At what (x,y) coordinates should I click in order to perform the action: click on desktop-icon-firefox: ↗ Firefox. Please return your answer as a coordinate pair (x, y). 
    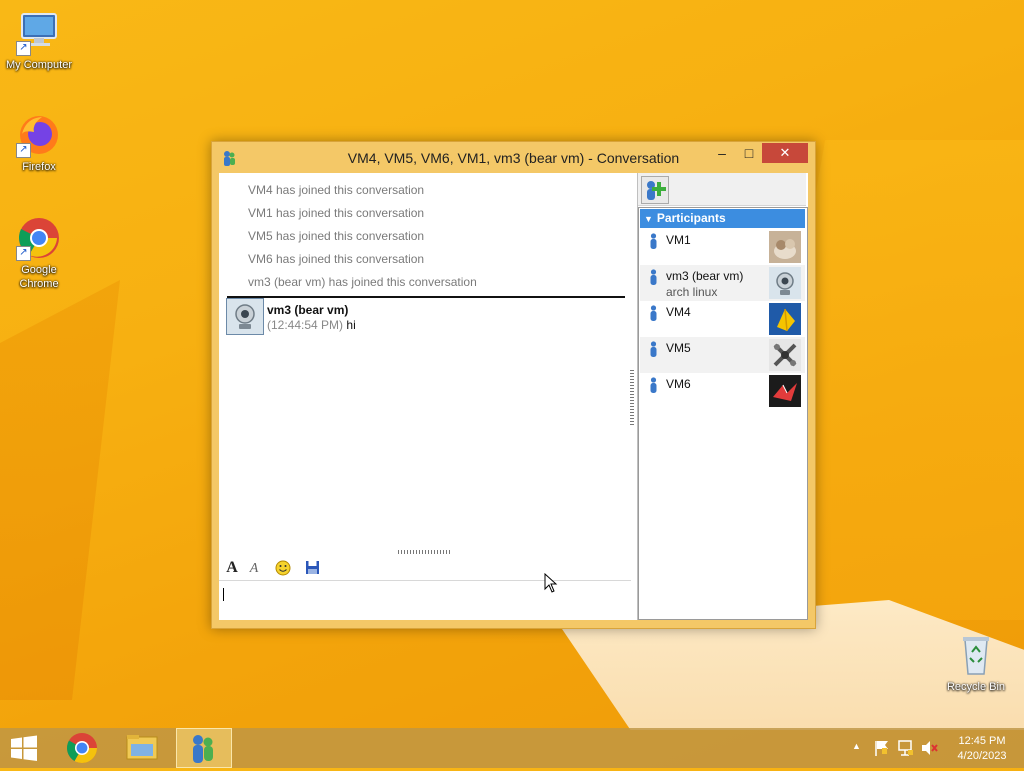
    Looking at the image, I should click on (39, 143).